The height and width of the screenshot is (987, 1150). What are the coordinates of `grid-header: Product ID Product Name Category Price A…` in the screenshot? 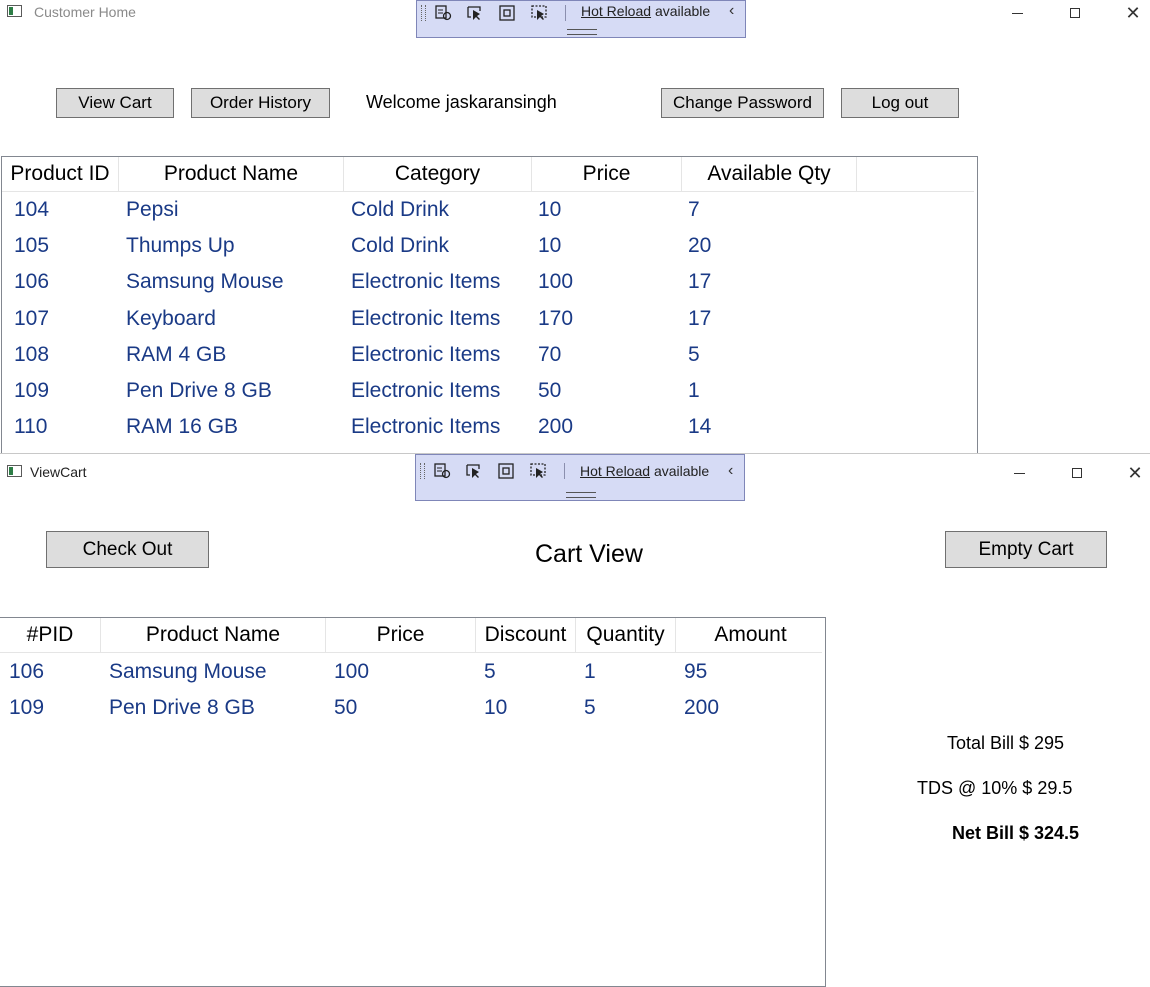 It's located at (488, 174).